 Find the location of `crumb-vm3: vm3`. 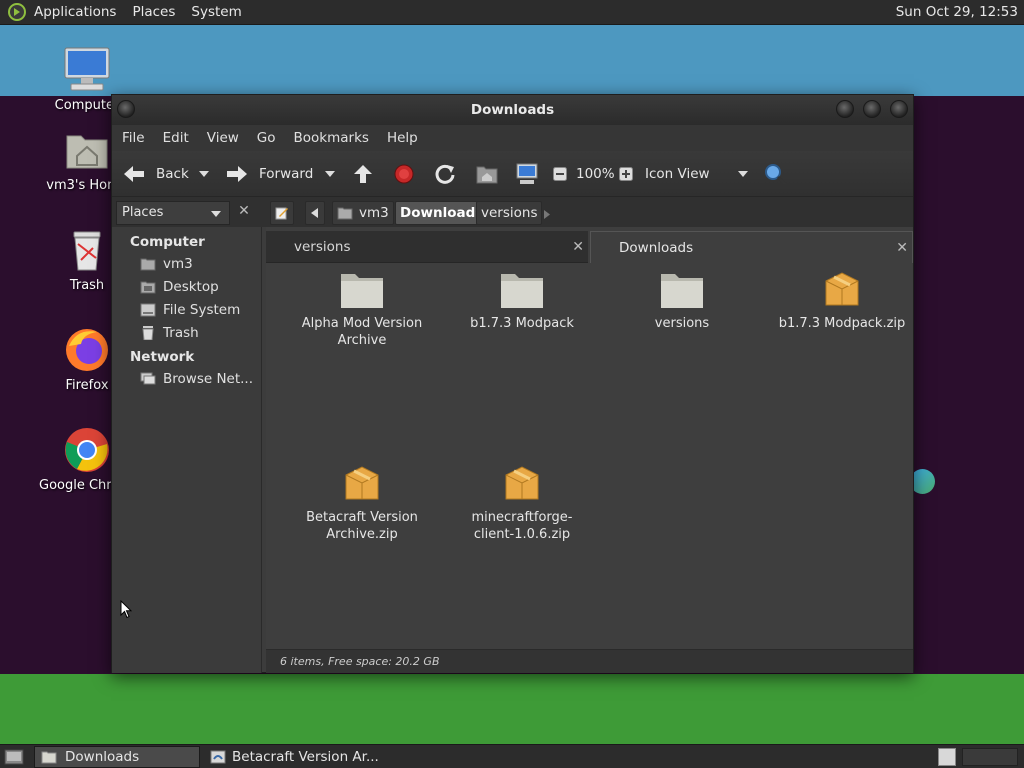

crumb-vm3: vm3 is located at coordinates (363, 213).